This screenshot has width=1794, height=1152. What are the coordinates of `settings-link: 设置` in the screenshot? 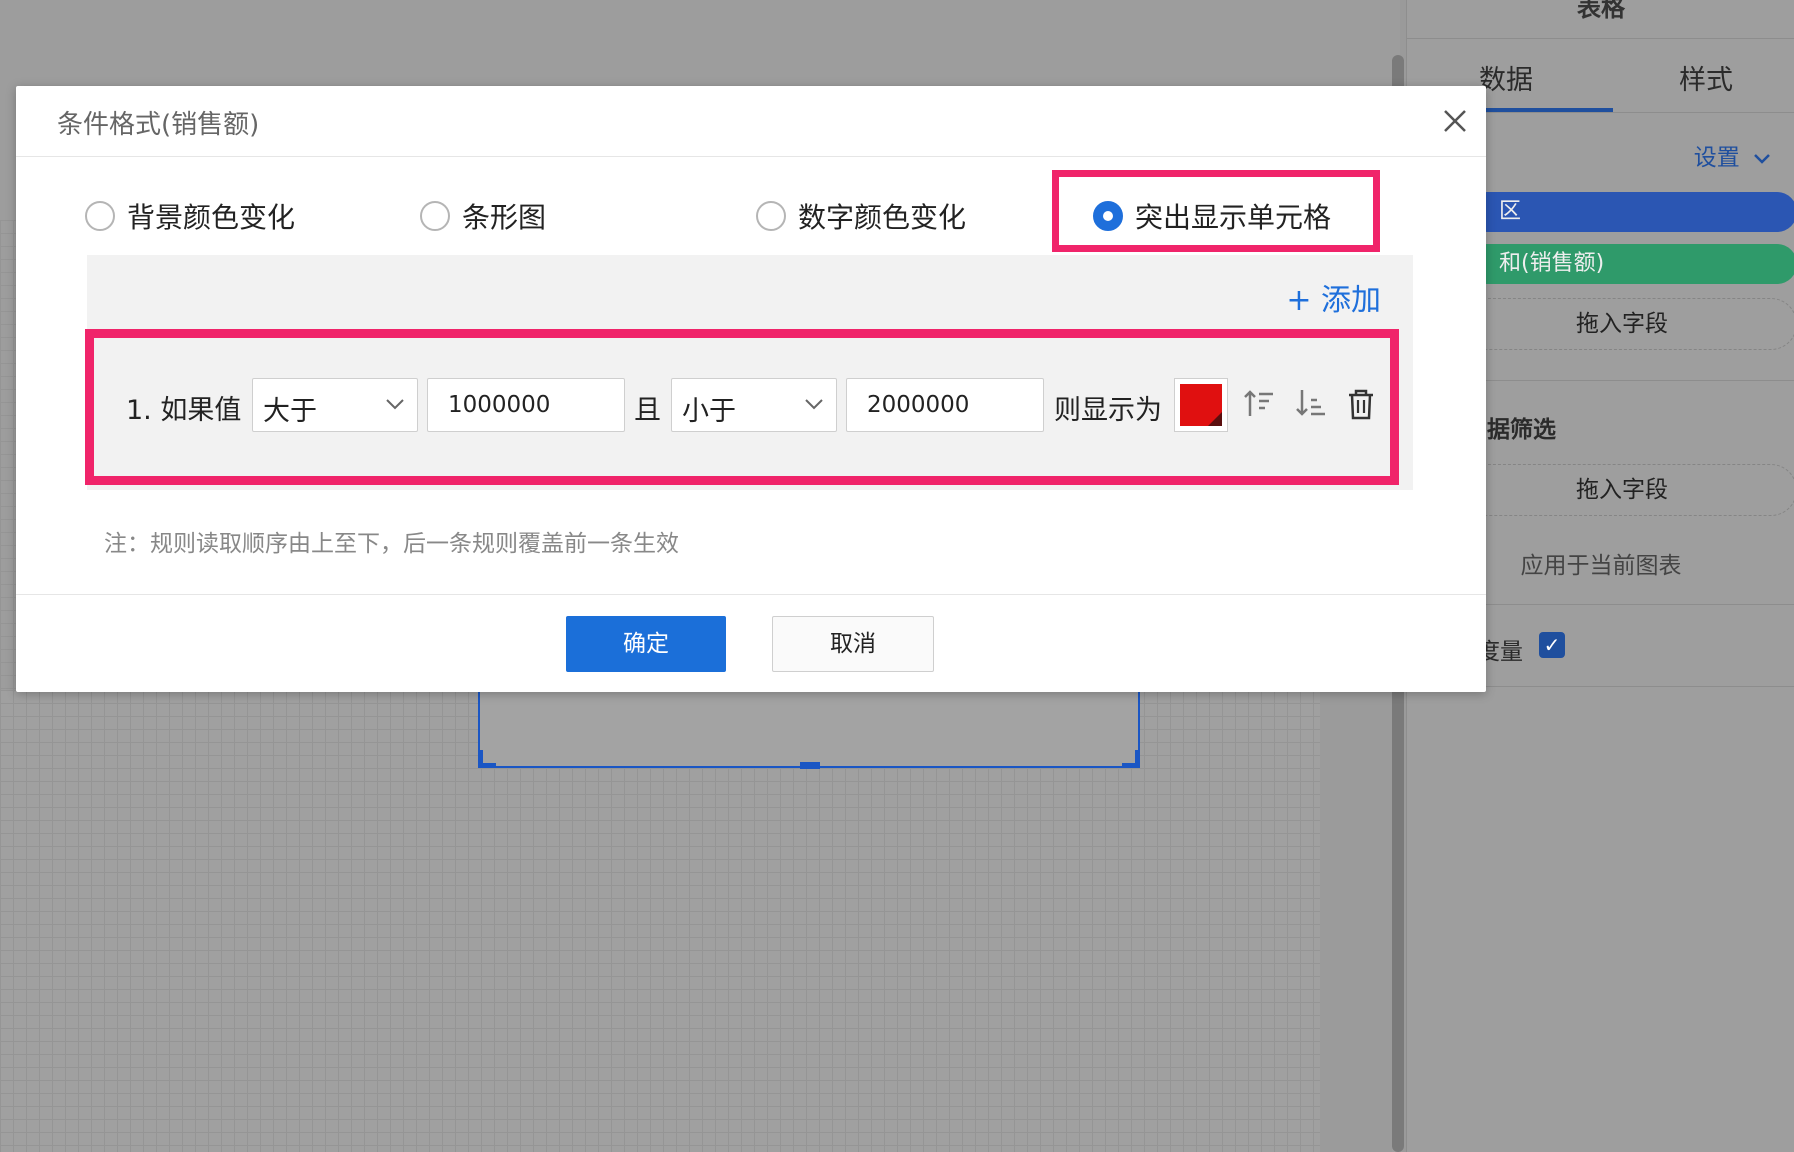 It's located at (1732, 155).